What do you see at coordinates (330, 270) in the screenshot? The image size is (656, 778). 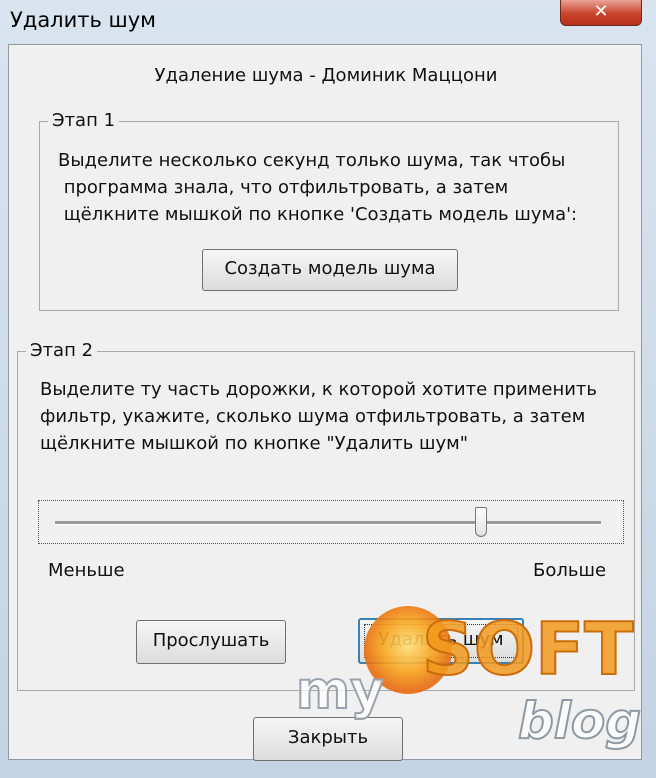 I see `create-noise-model-button: Создать модель шума` at bounding box center [330, 270].